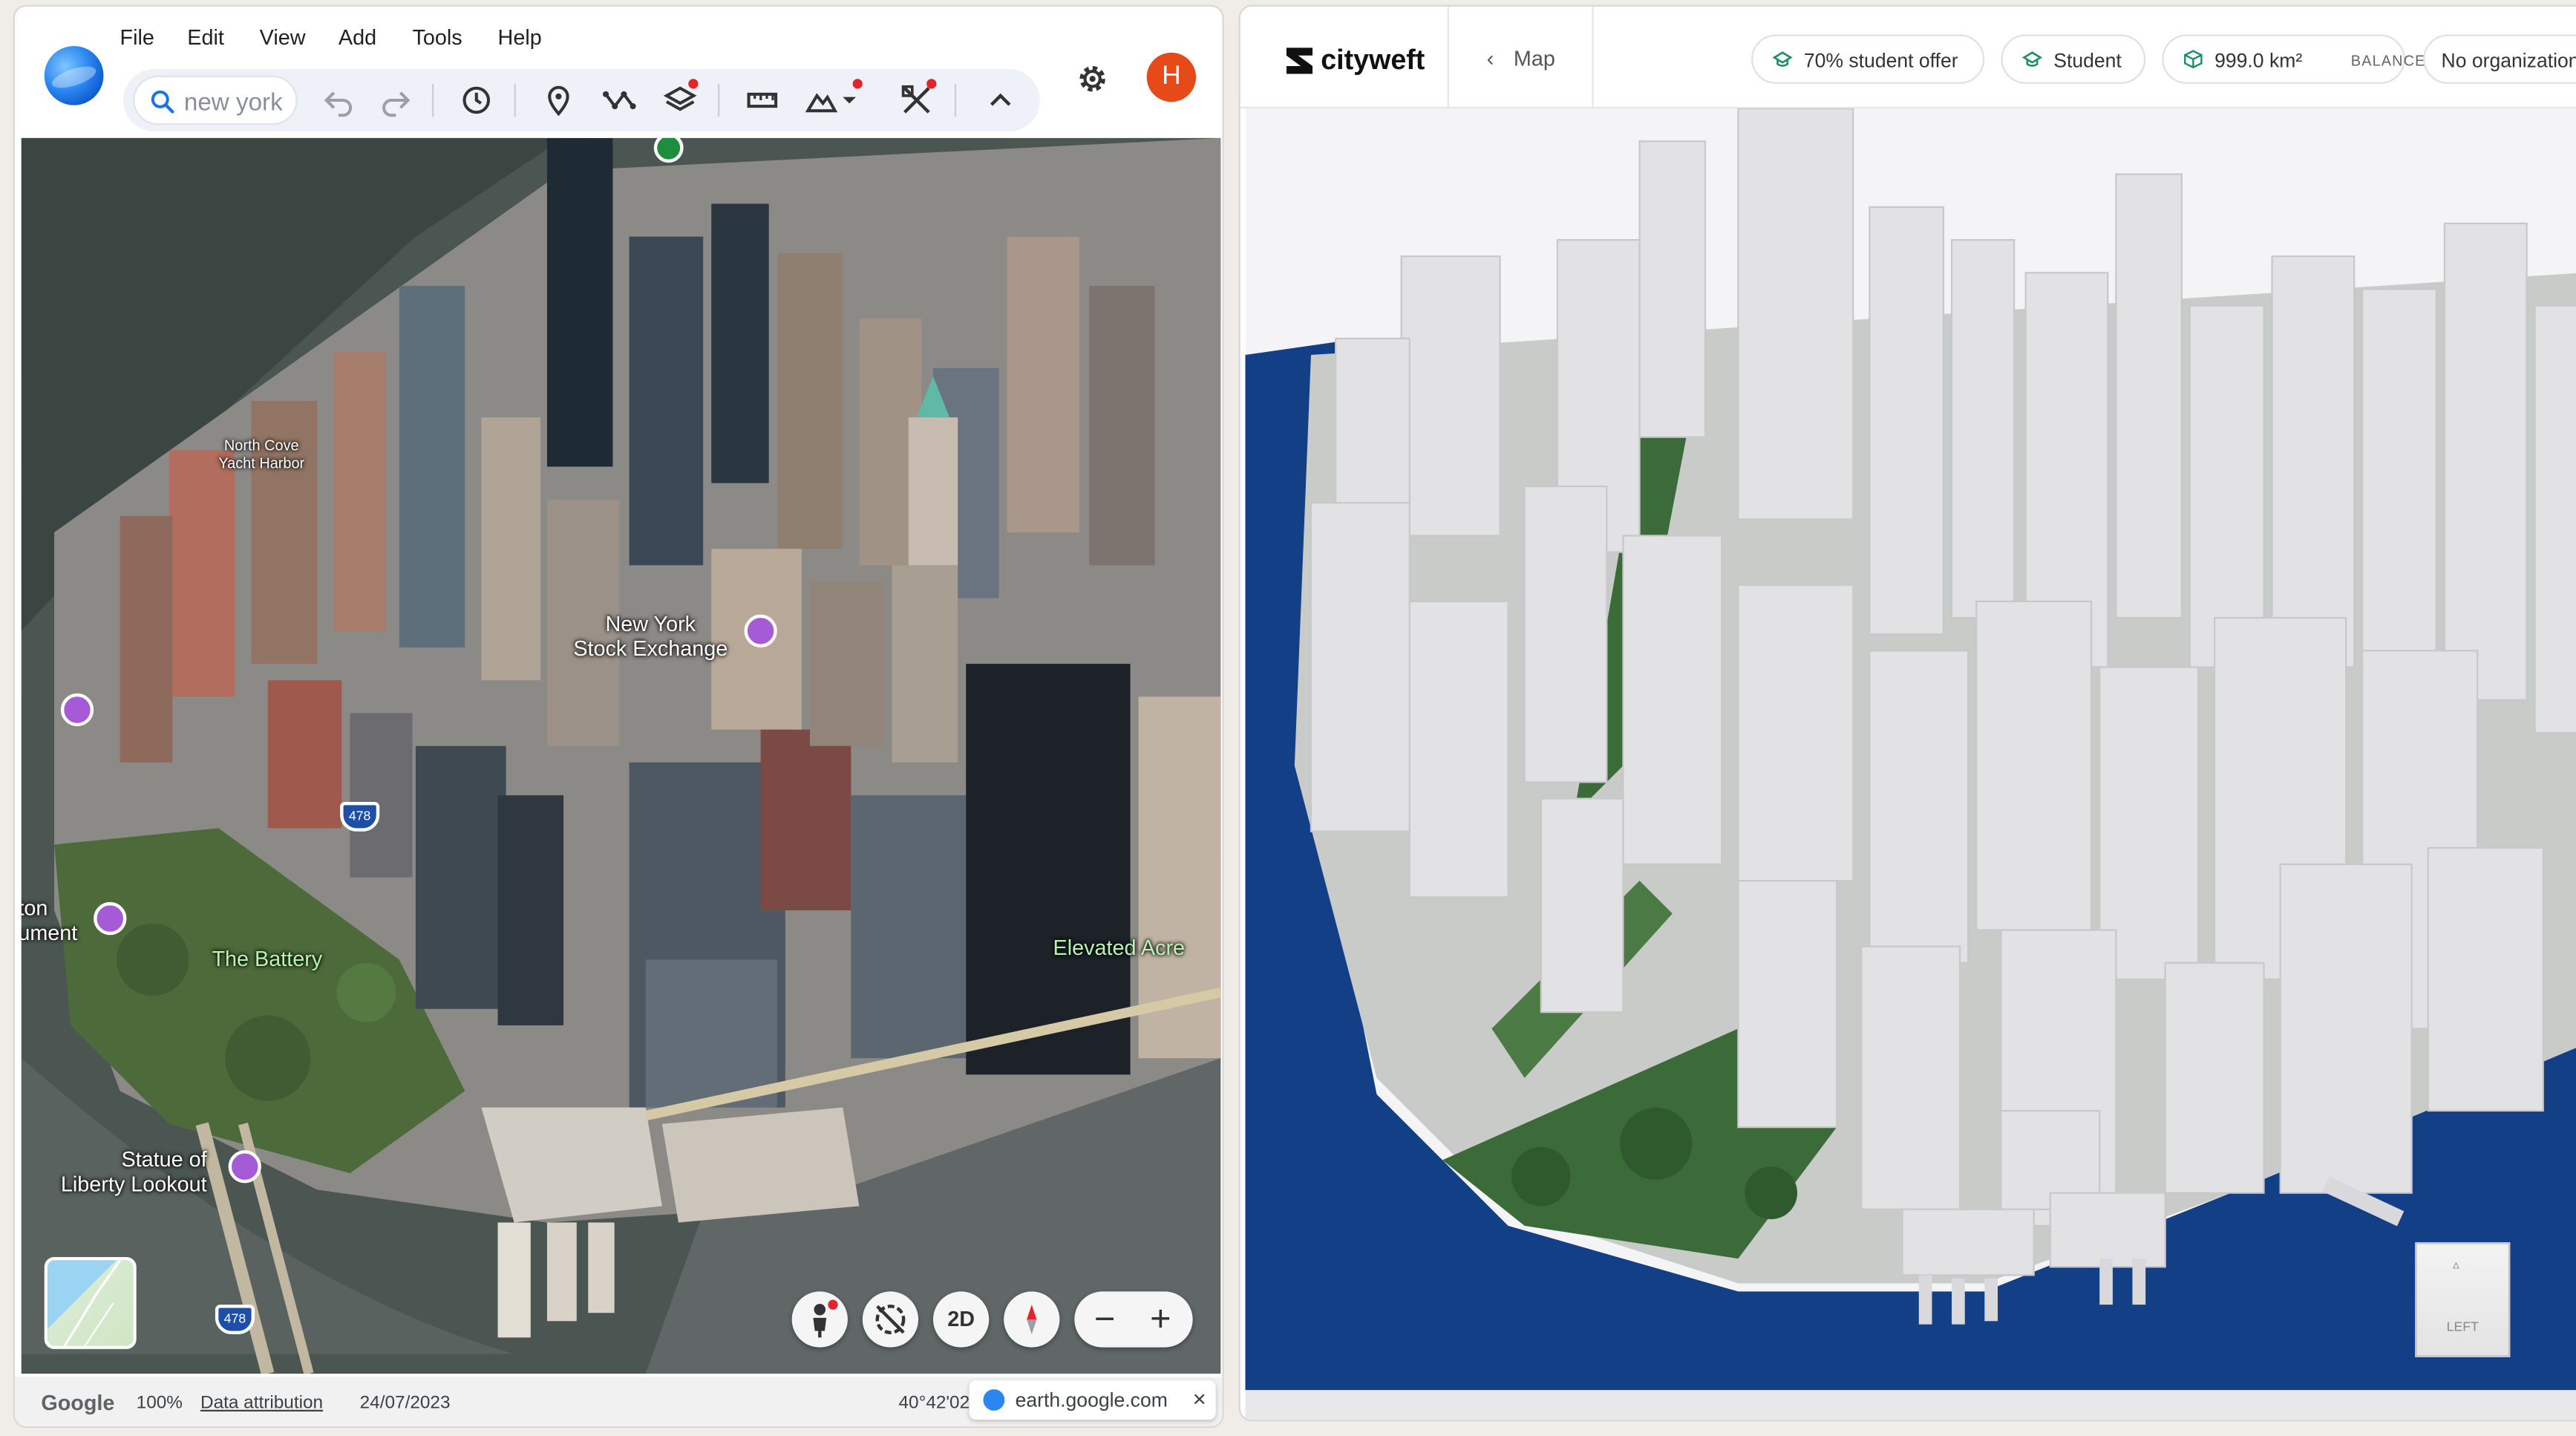 Image resolution: width=2576 pixels, height=1436 pixels. What do you see at coordinates (77, 710) in the screenshot?
I see `museum-poi-icon` at bounding box center [77, 710].